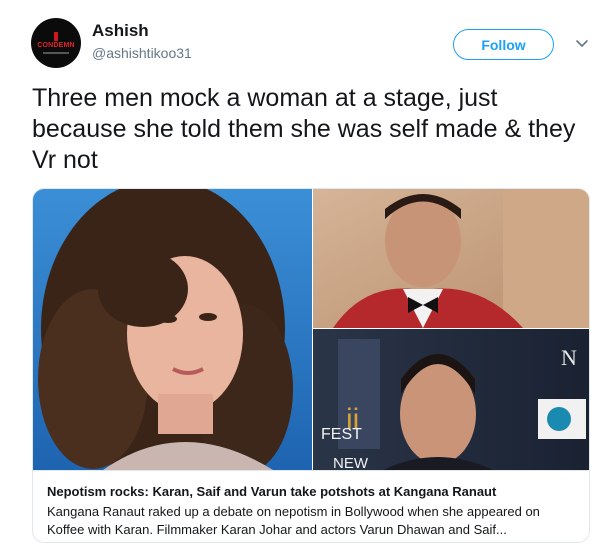 This screenshot has height=545, width=607. Describe the element at coordinates (569, 357) in the screenshot. I see `image-sign-letter: N` at that location.